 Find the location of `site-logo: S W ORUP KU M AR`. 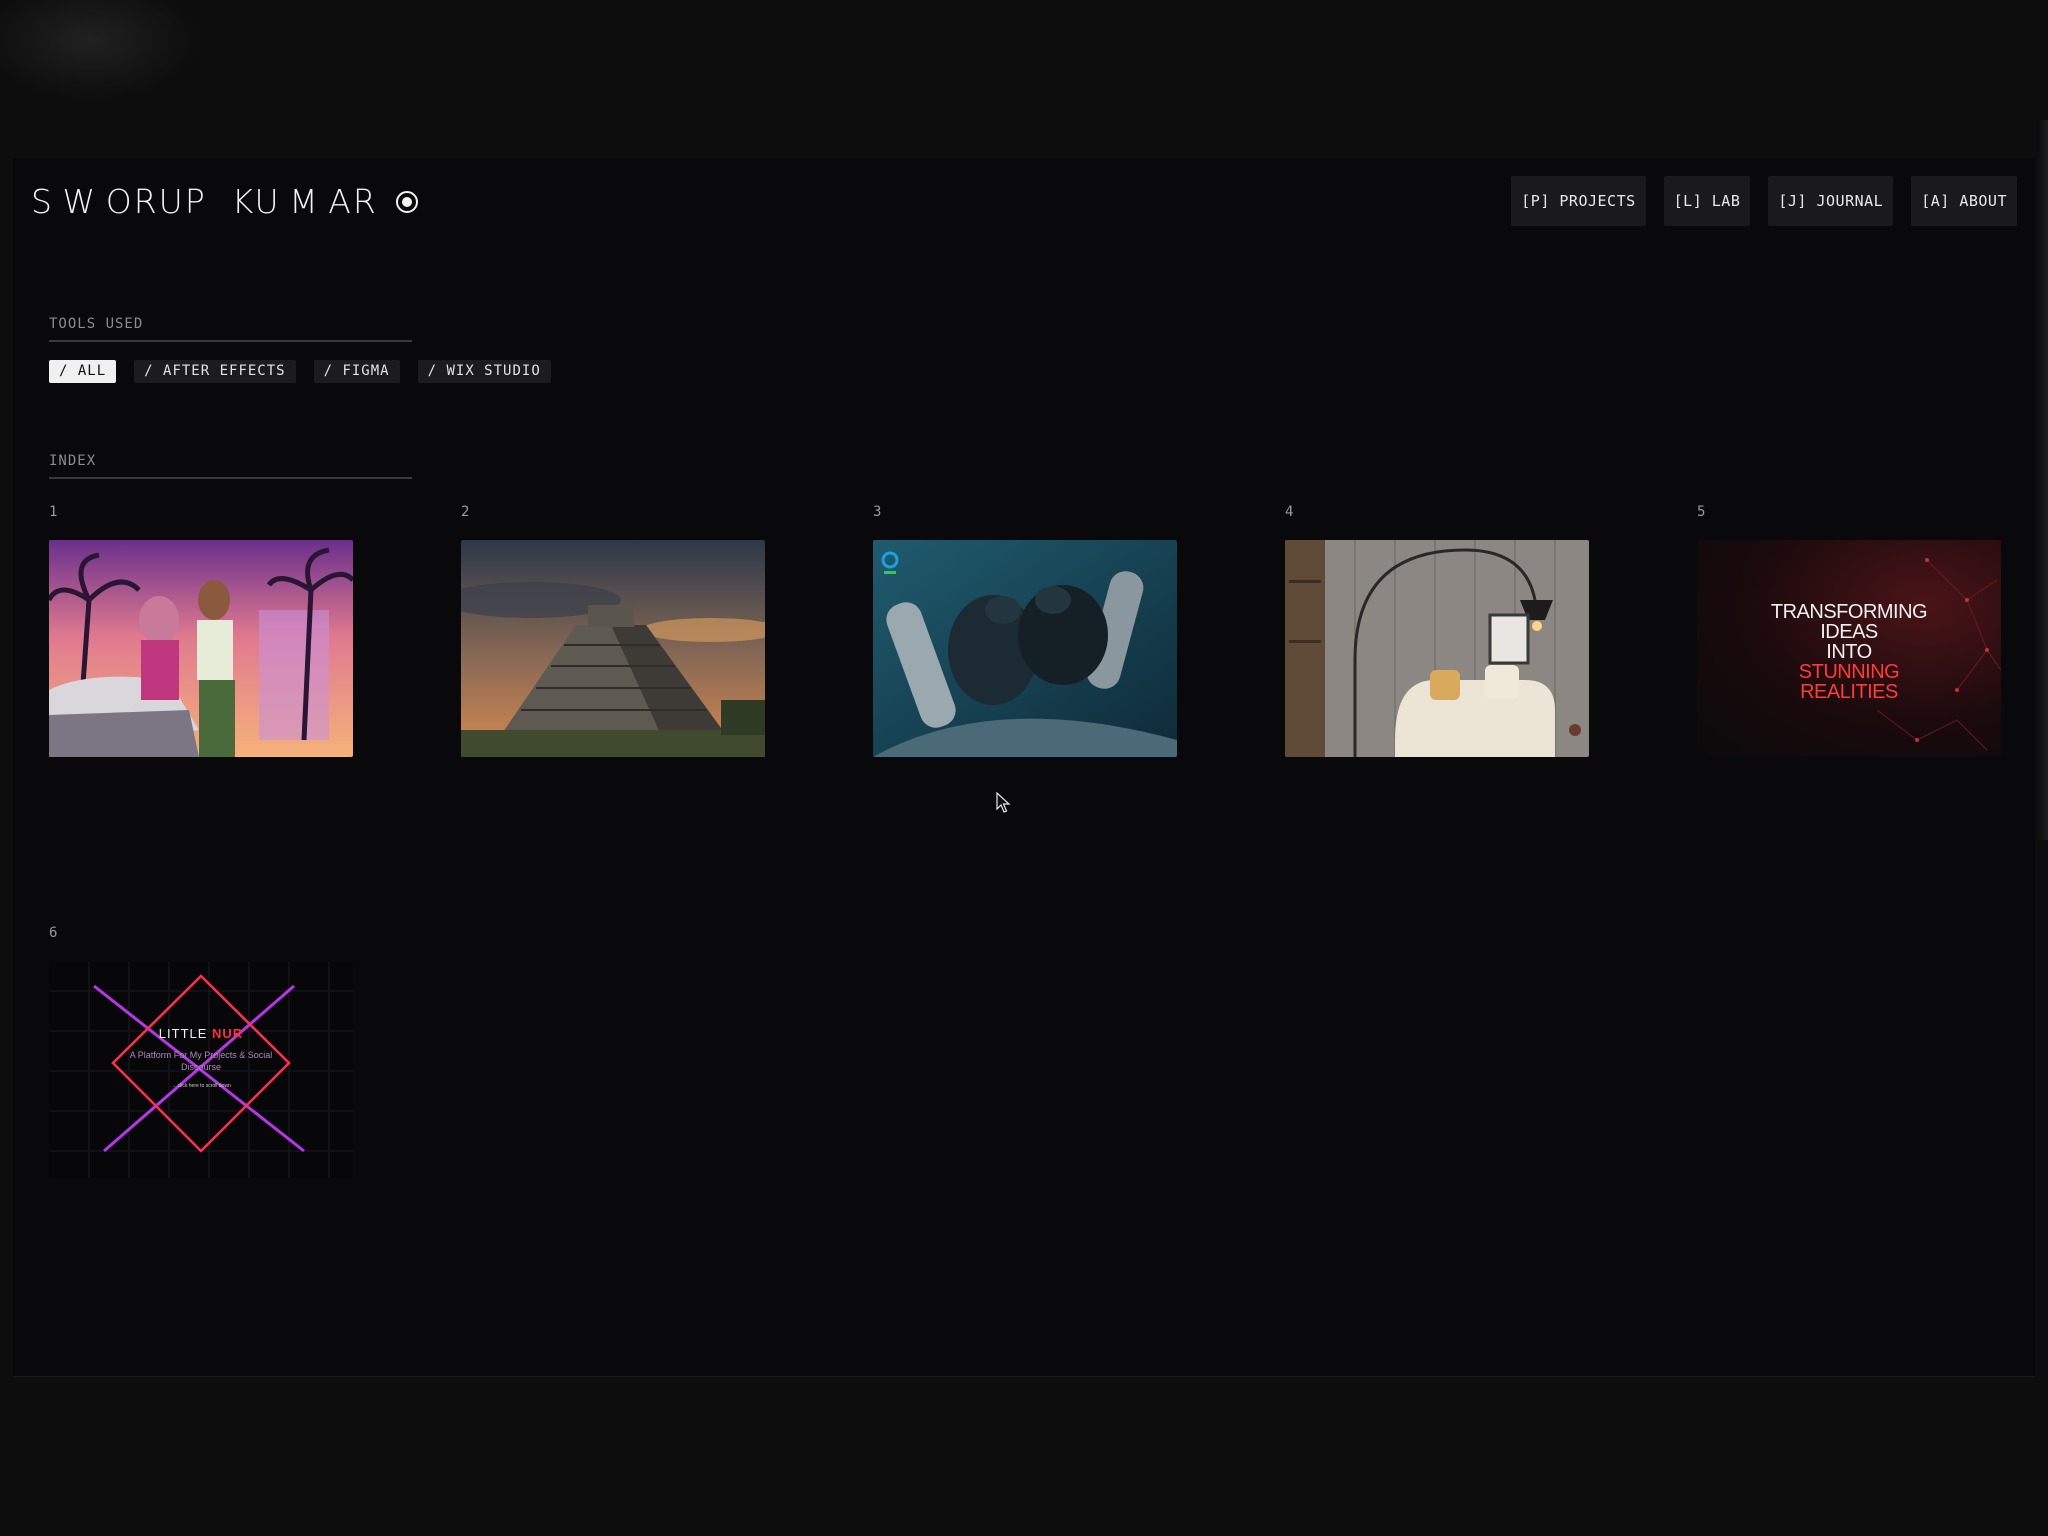

site-logo: S W ORUP KU M AR is located at coordinates (224, 201).